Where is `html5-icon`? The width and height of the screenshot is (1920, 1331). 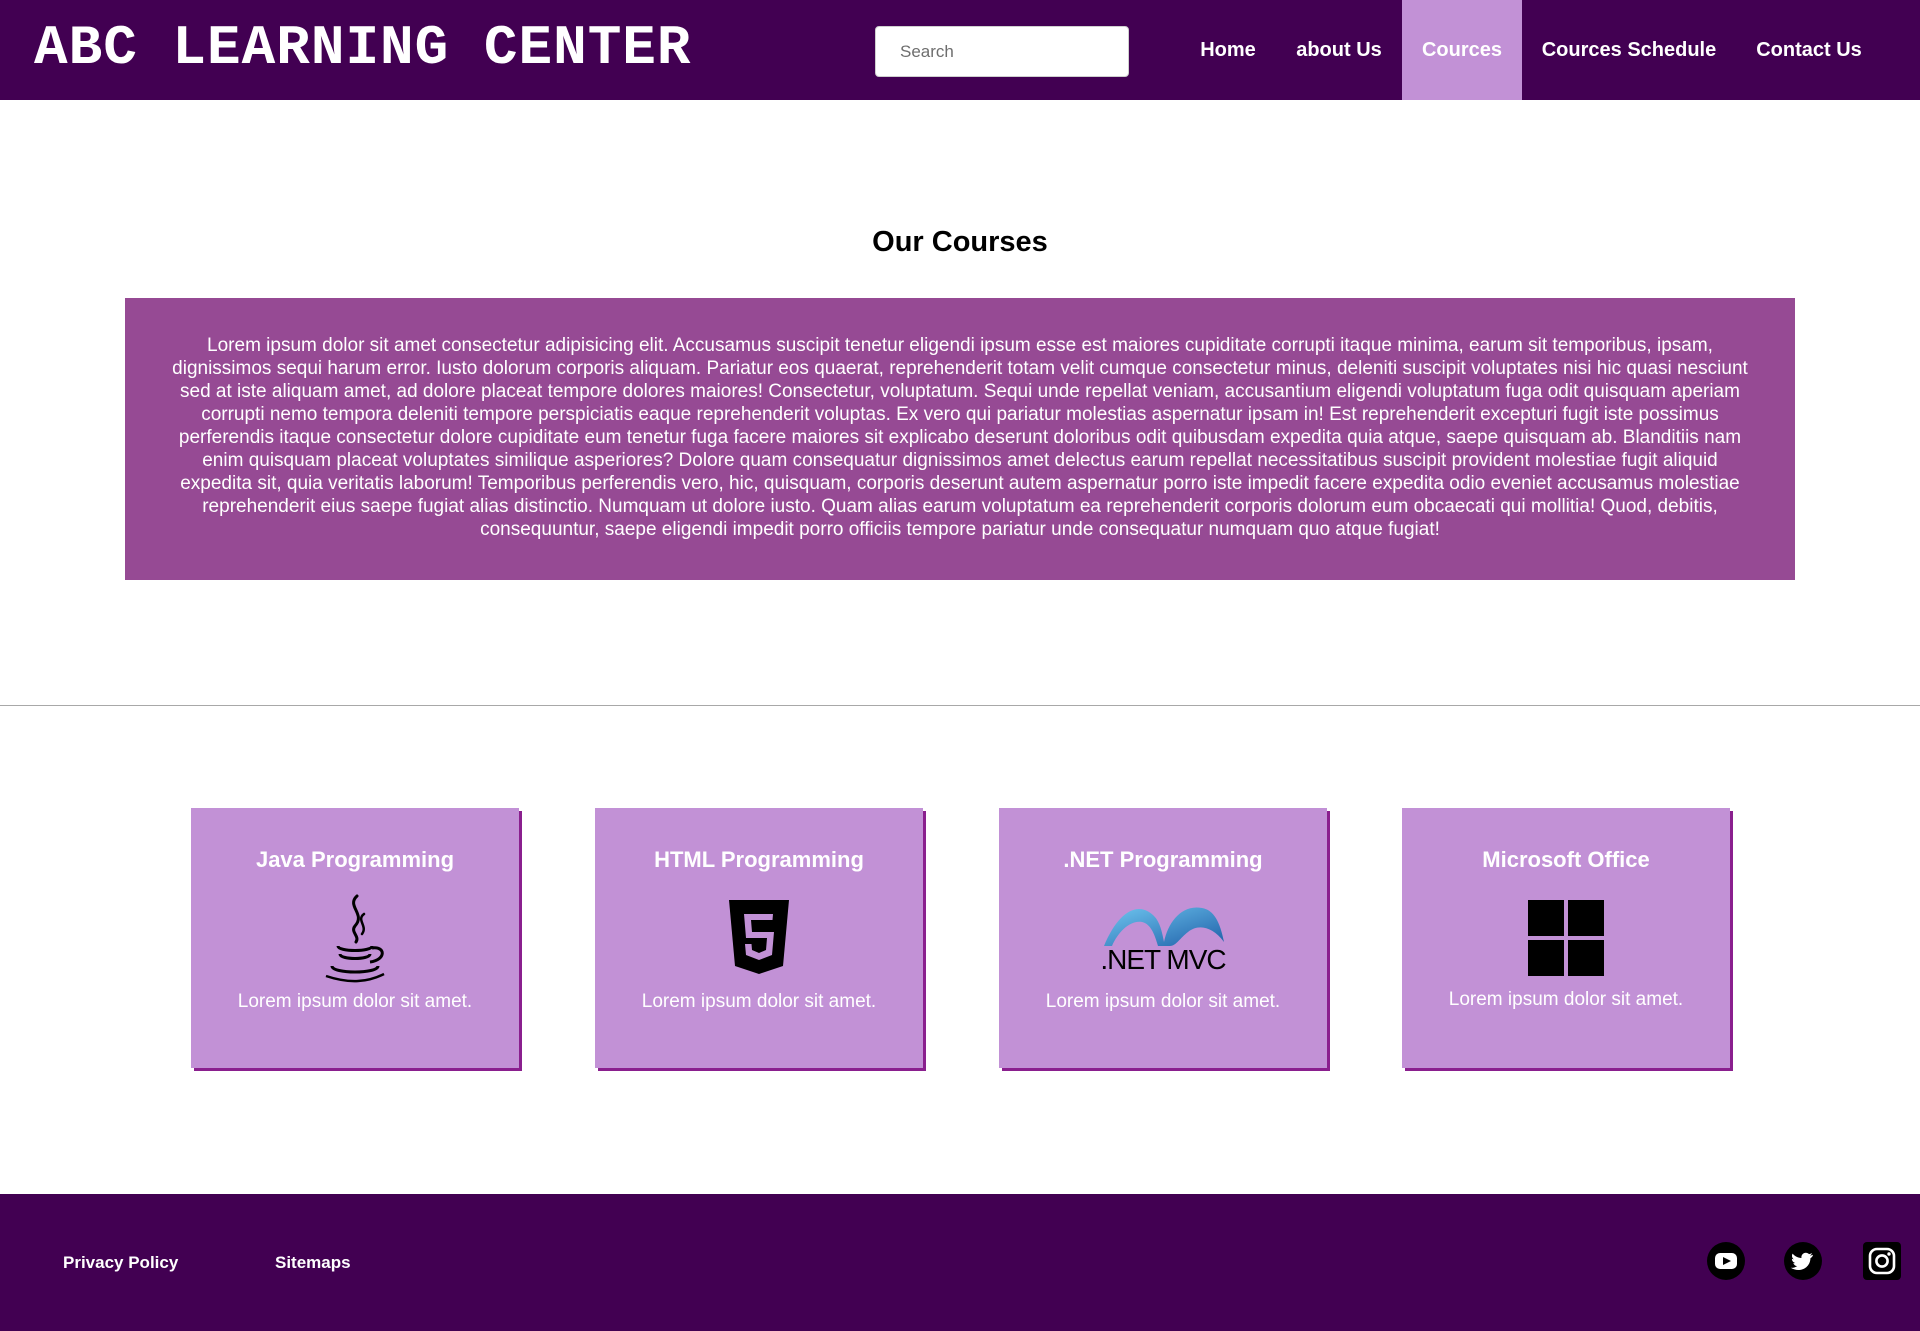 html5-icon is located at coordinates (759, 938).